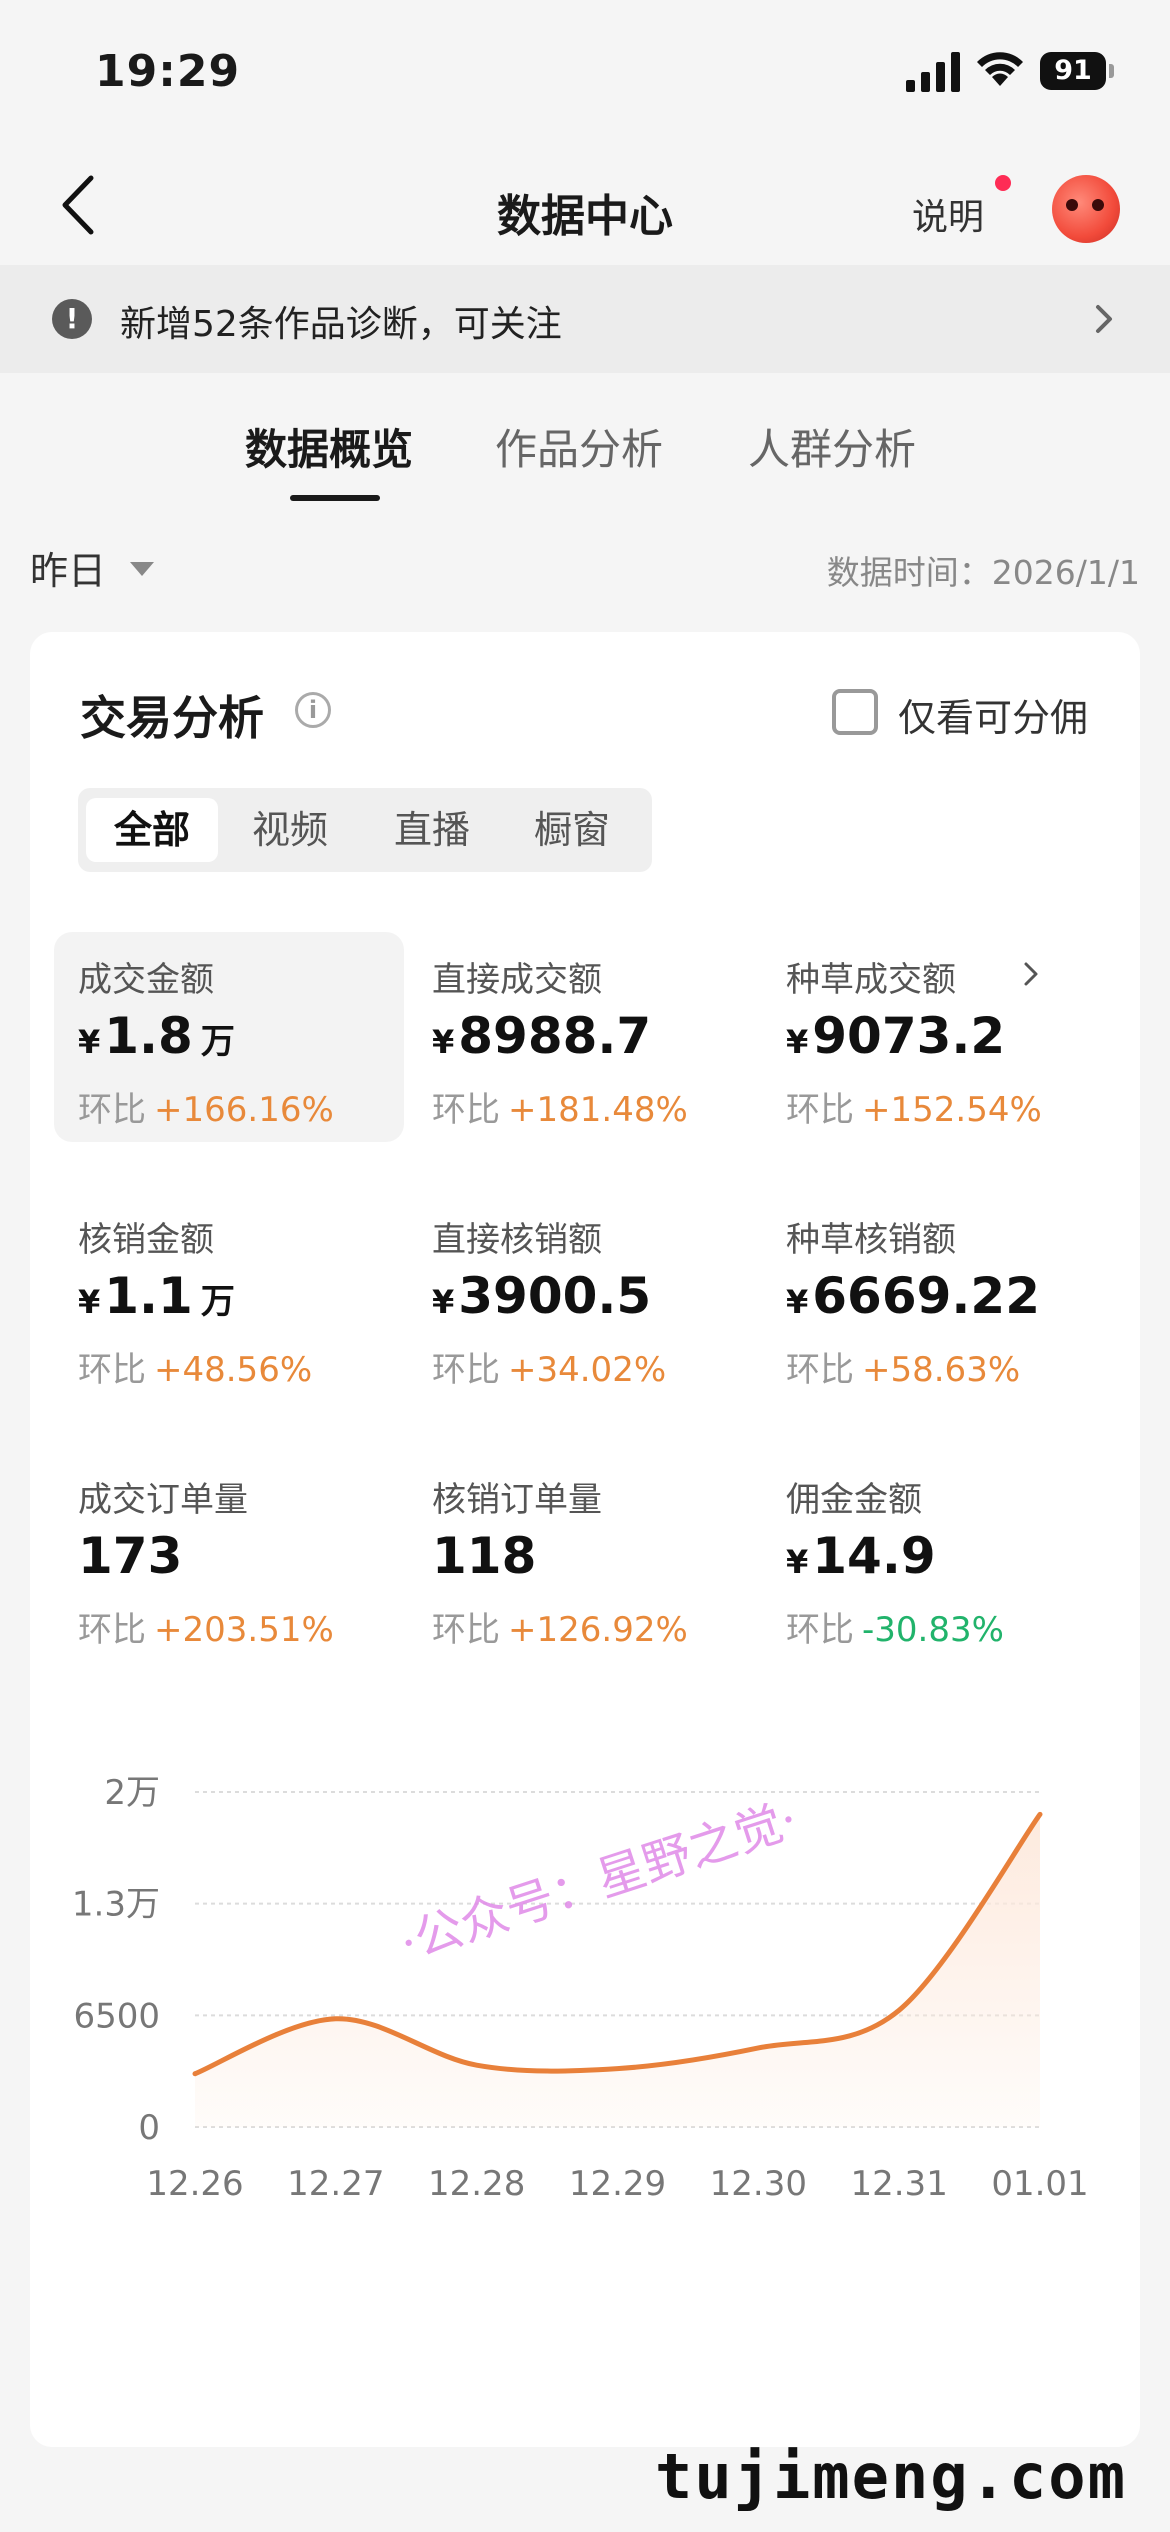  I want to click on notification-dot, so click(1003, 183).